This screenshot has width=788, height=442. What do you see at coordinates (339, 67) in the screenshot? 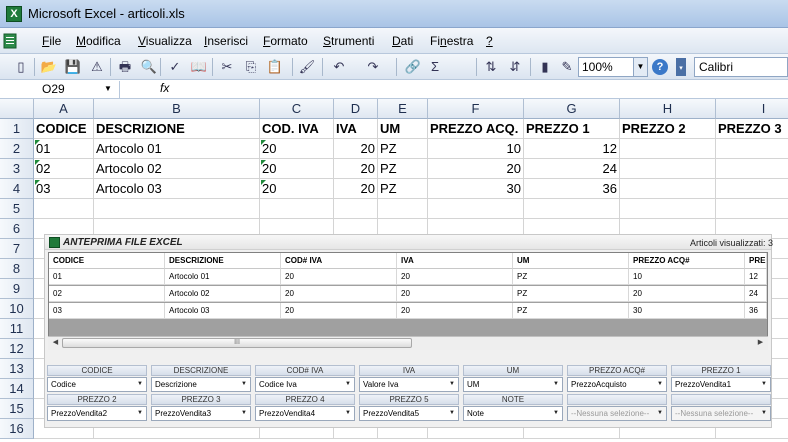
I see `undo-icon: ↶` at bounding box center [339, 67].